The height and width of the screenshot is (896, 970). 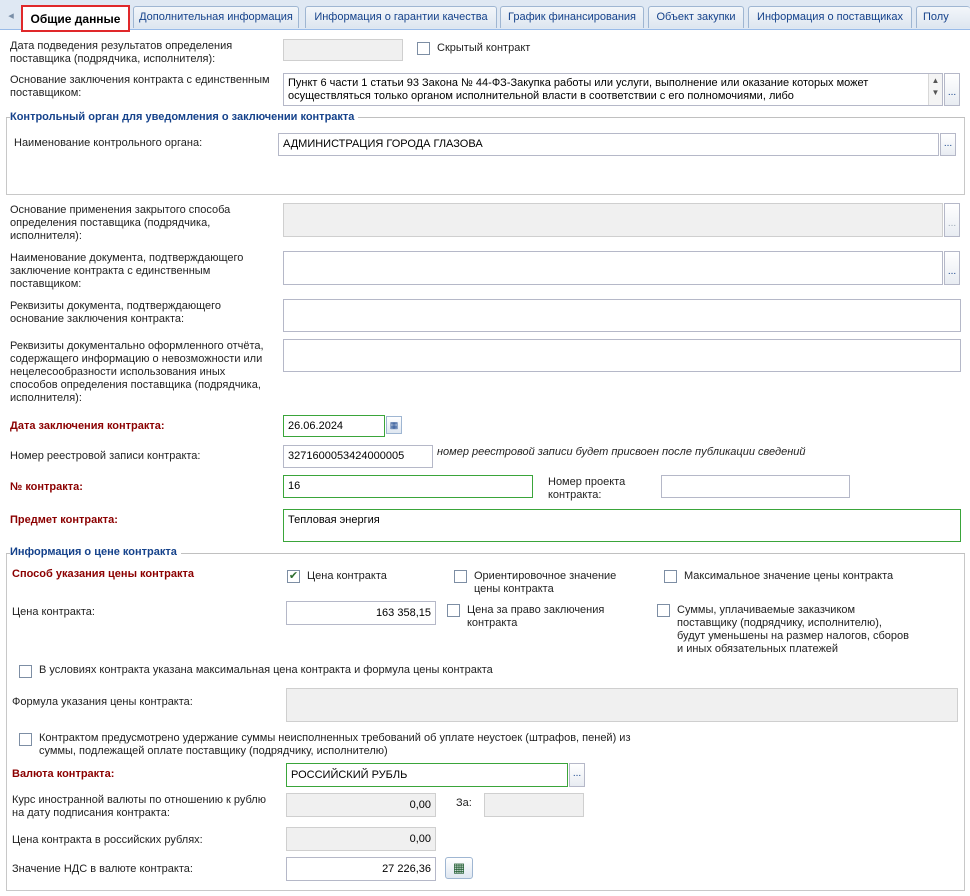 What do you see at coordinates (25, 671) in the screenshot?
I see `max-formula-checkbox` at bounding box center [25, 671].